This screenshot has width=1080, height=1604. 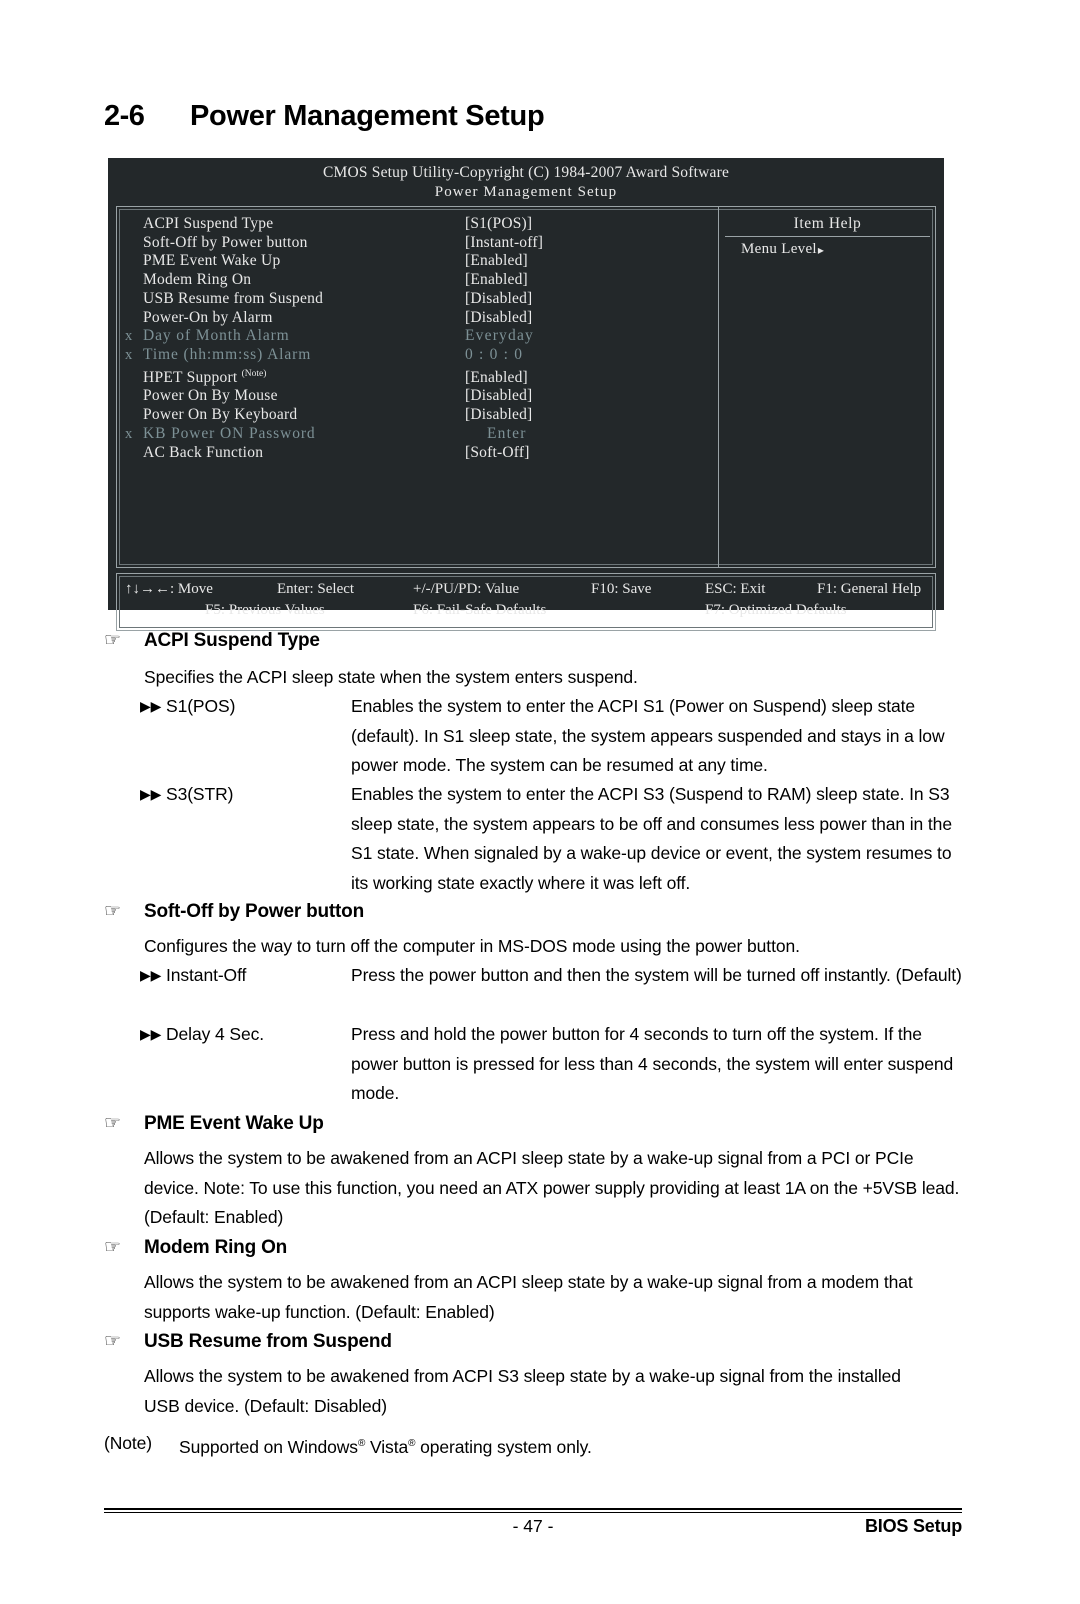 What do you see at coordinates (233, 298) in the screenshot?
I see `bios-setting-name: USB Resume from Suspend` at bounding box center [233, 298].